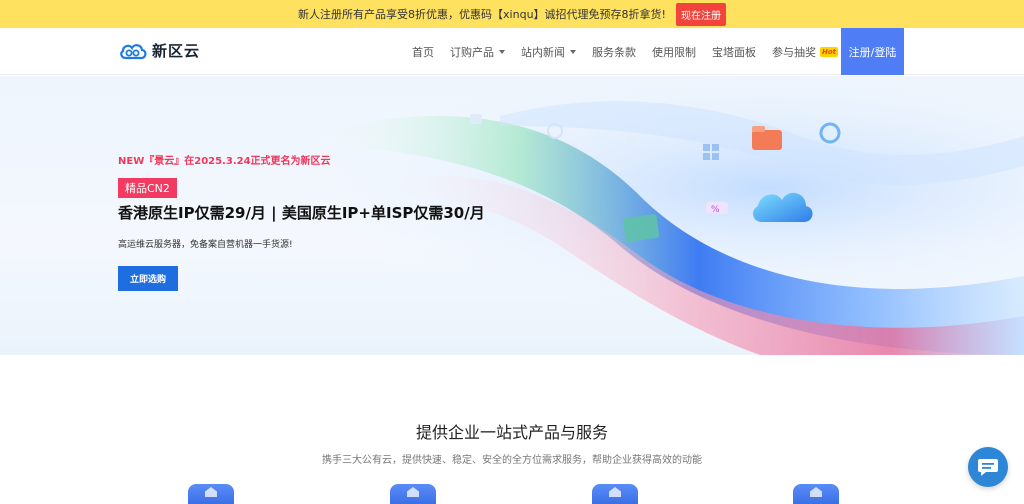 This screenshot has width=1024, height=504. I want to click on nav-label: 参与抽奖, so click(794, 52).